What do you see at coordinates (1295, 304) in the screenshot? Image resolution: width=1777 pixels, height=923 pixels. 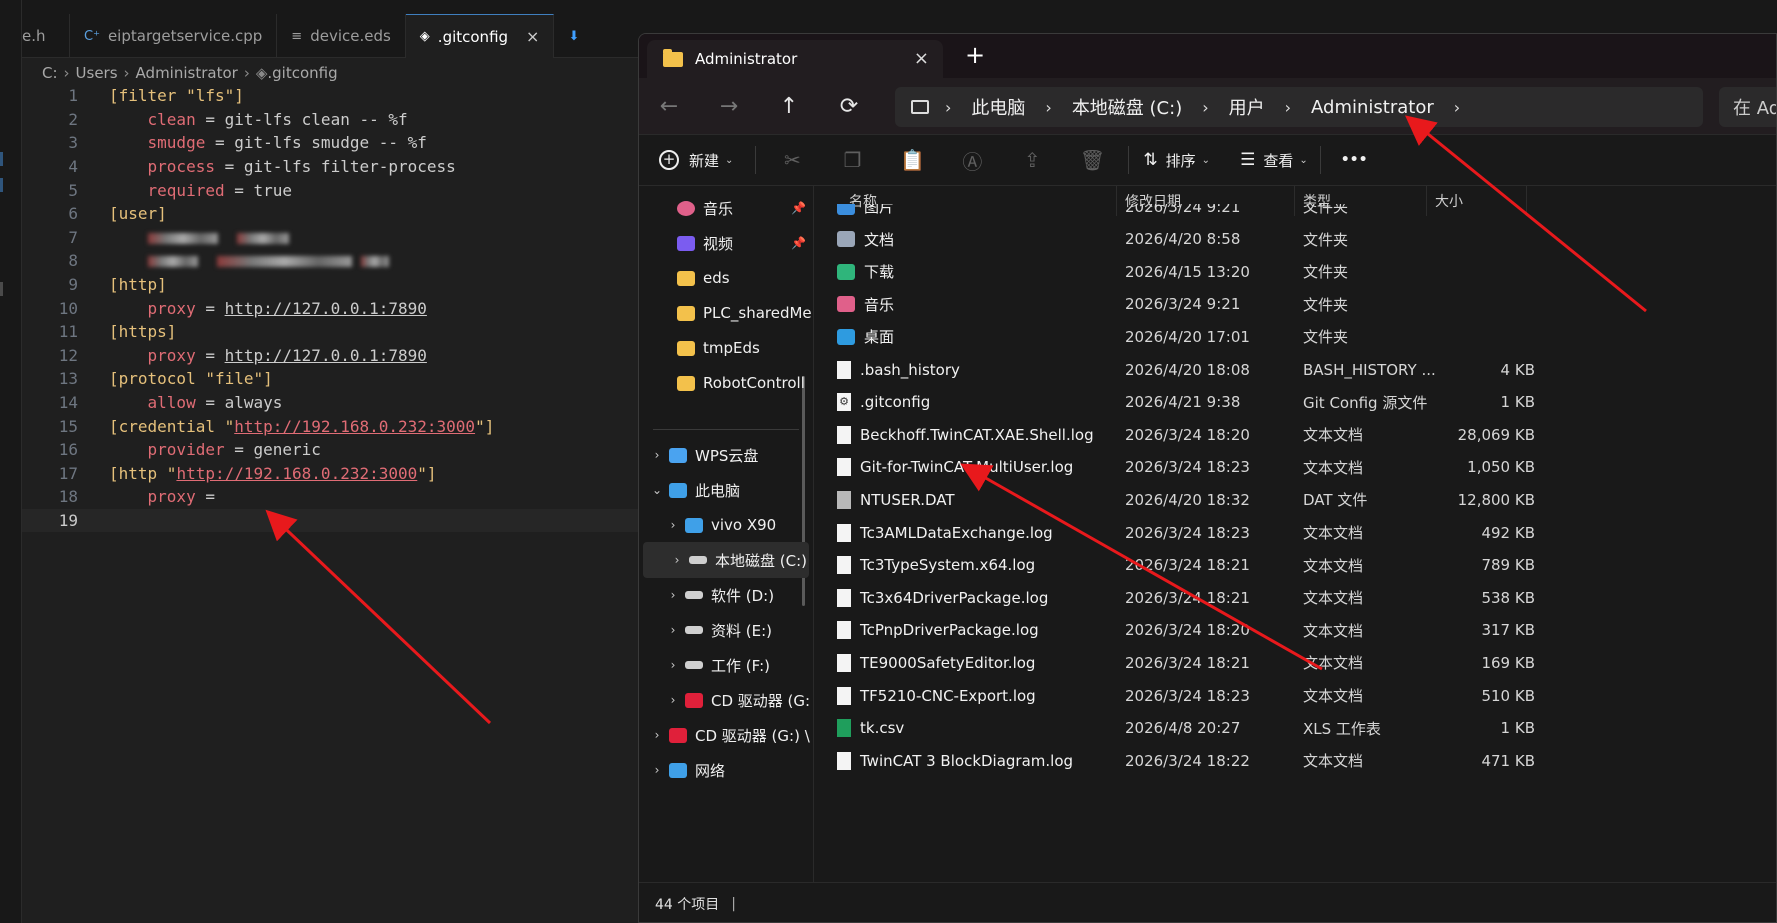 I see `file-row: 音乐 2026/3/24 9:21 文件夹` at bounding box center [1295, 304].